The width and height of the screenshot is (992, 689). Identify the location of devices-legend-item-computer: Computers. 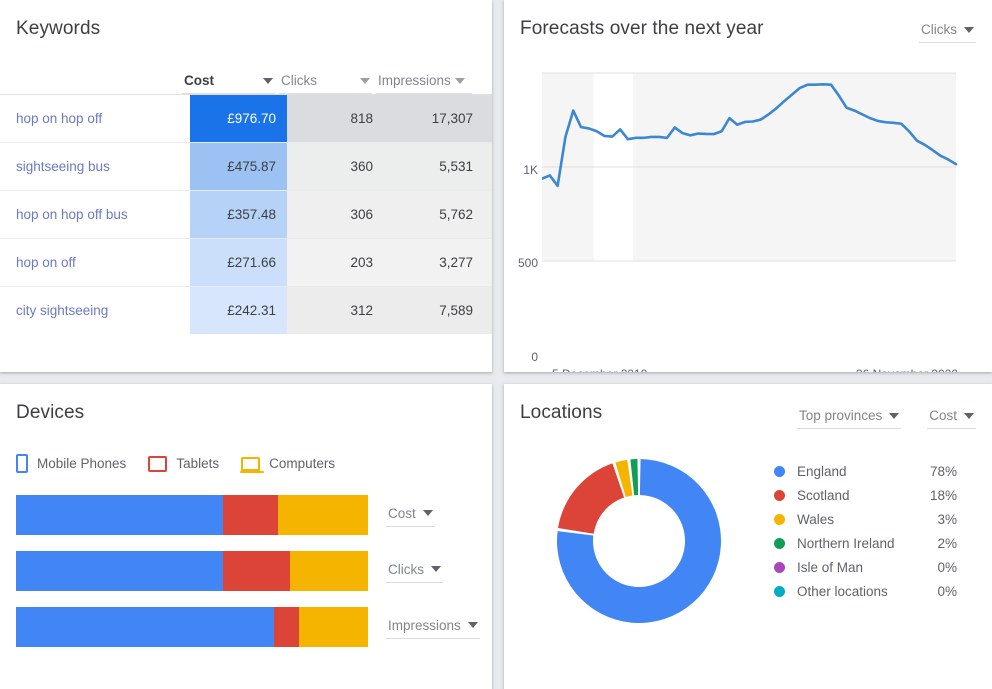
(287, 464).